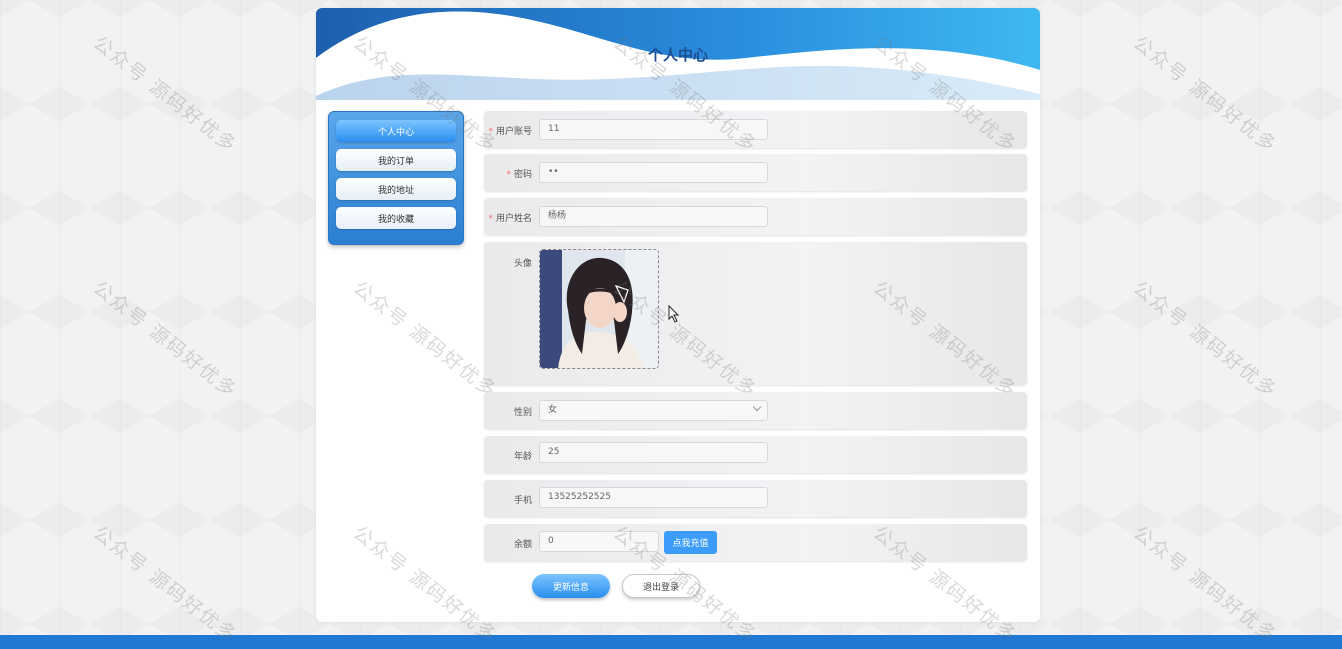 The width and height of the screenshot is (1342, 649). What do you see at coordinates (653, 452) in the screenshot?
I see `age-input: 25` at bounding box center [653, 452].